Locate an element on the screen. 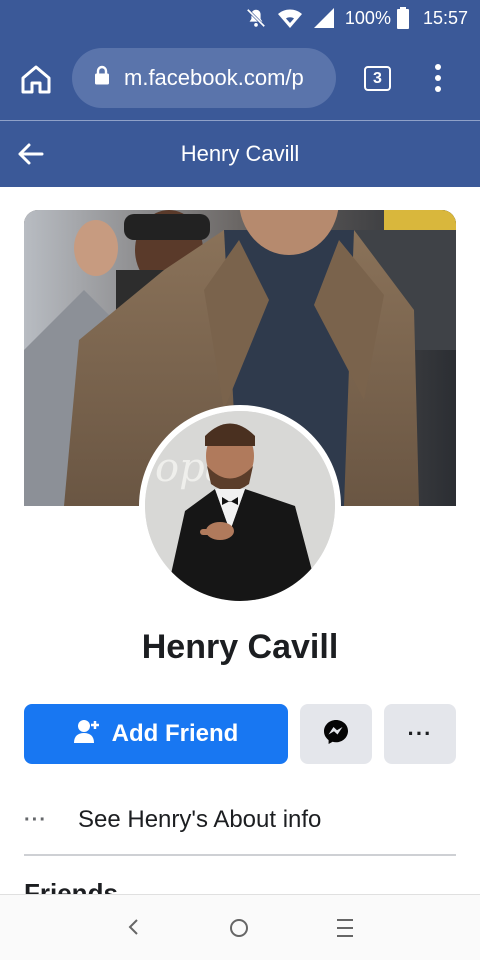  signal-icon is located at coordinates (324, 18).